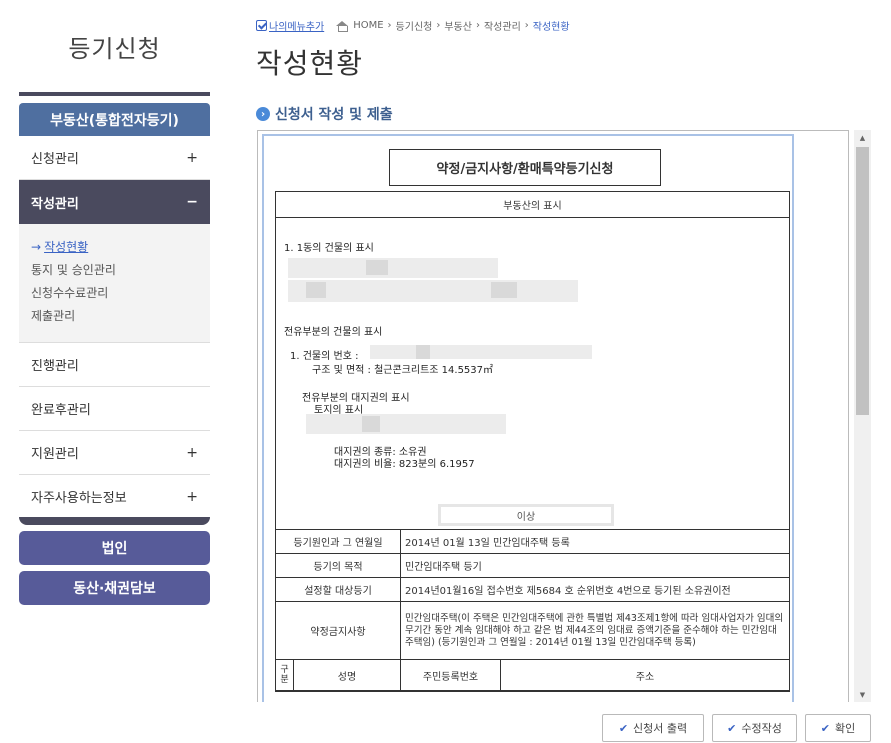 This screenshot has height=743, width=891. I want to click on row-key: 약정금지사항, so click(338, 630).